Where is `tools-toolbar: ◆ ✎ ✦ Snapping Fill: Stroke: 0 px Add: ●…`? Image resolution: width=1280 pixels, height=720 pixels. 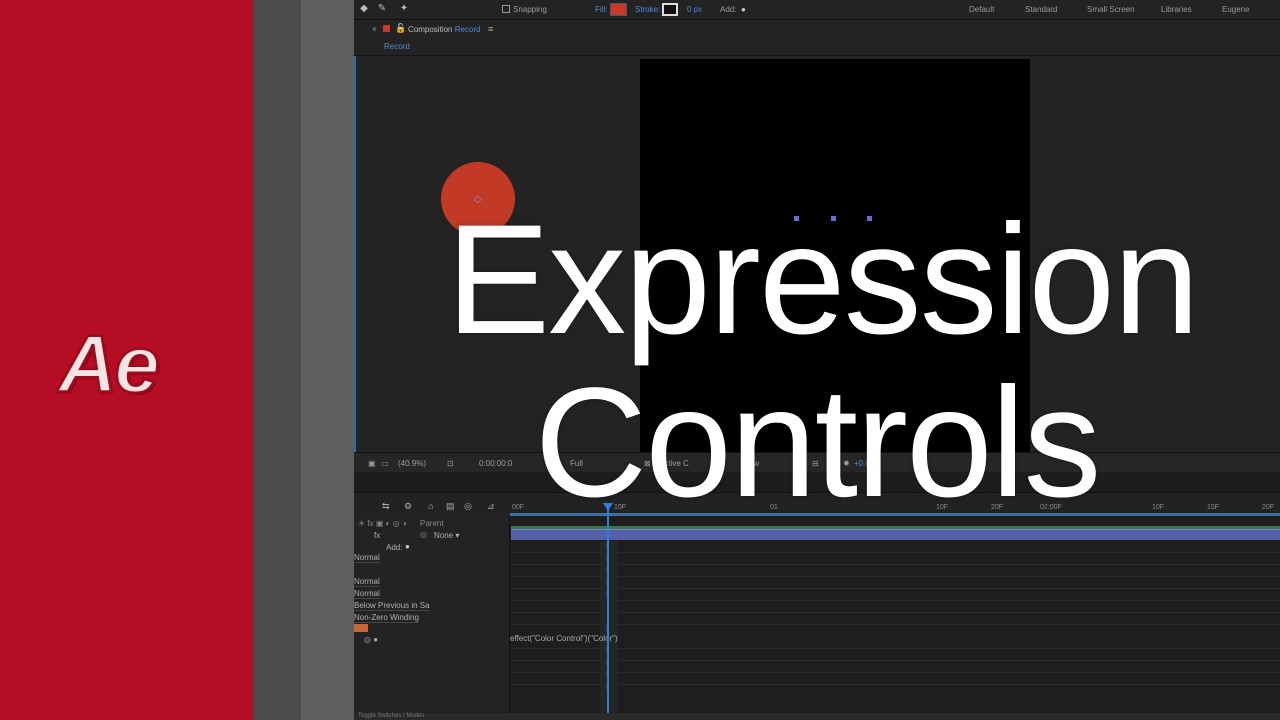 tools-toolbar: ◆ ✎ ✦ Snapping Fill: Stroke: 0 px Add: ●… is located at coordinates (817, 10).